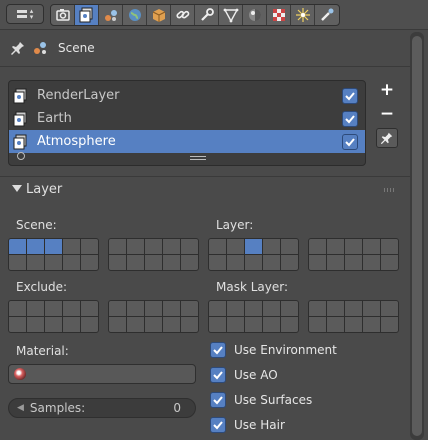  I want to click on decrement-arrow-icon: ◀, so click(20, 408).